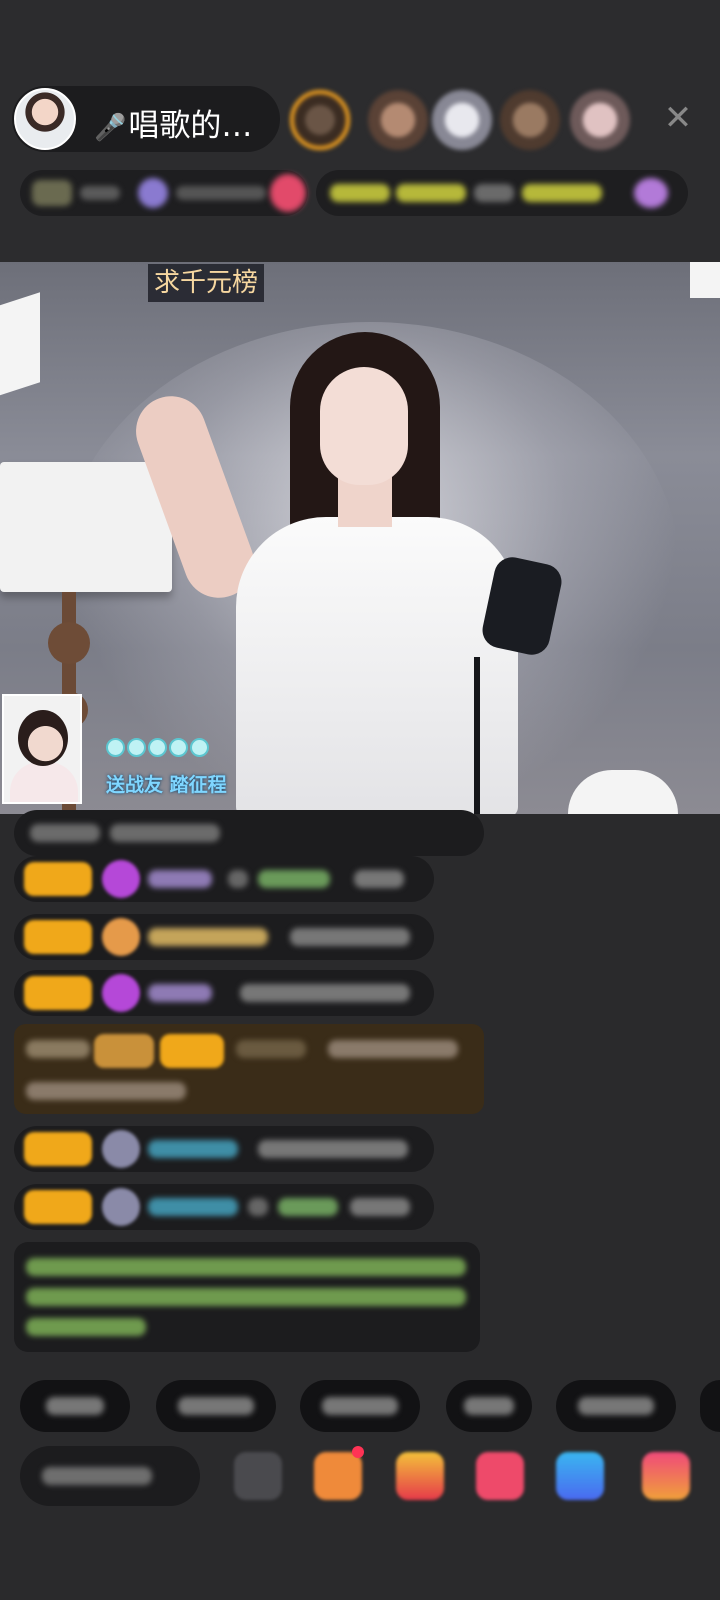 The width and height of the screenshot is (720, 1600). What do you see at coordinates (258, 1476) in the screenshot?
I see `emoji-icon` at bounding box center [258, 1476].